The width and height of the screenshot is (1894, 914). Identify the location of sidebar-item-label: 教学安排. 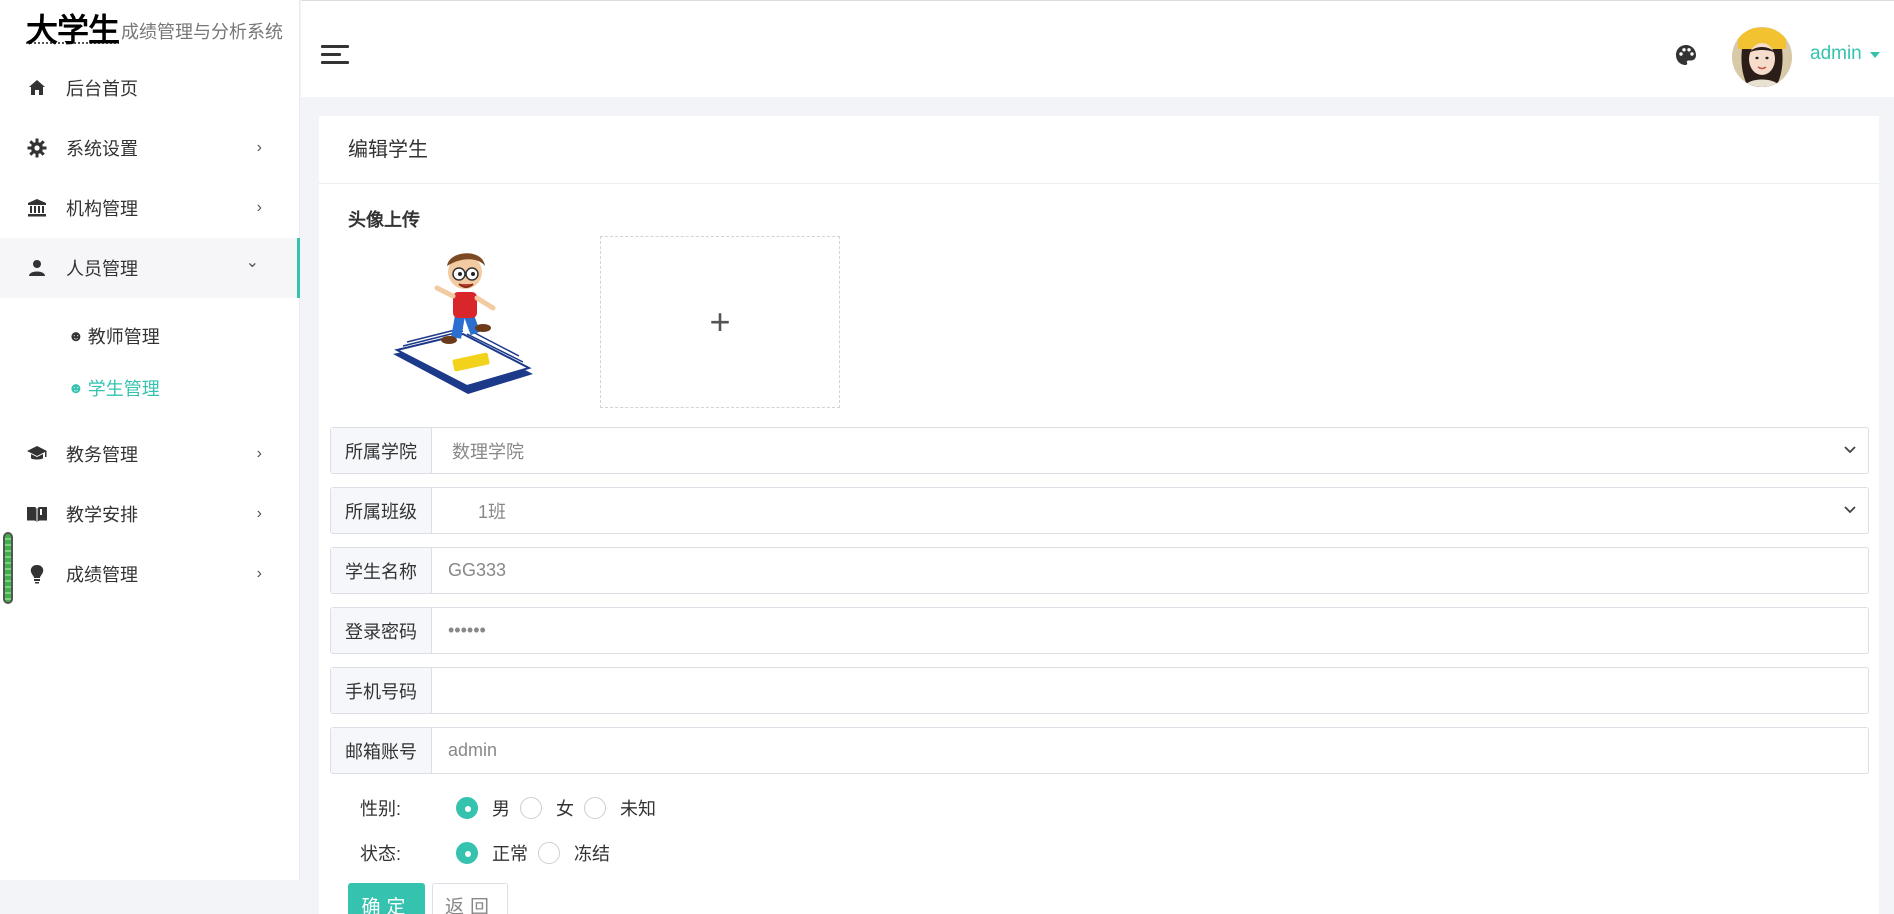
(102, 515).